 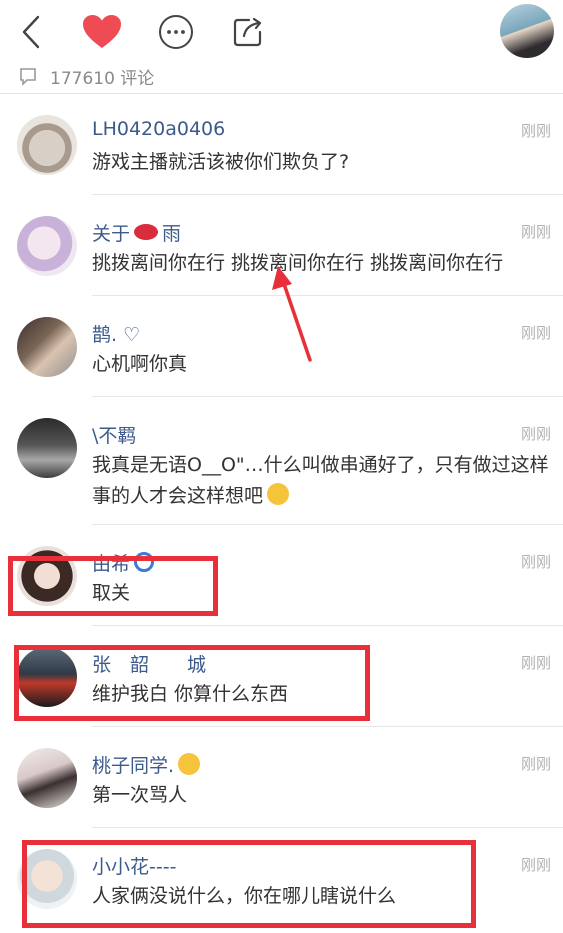 I want to click on comment-text: 我真是无语O__O"…什么叫做串通好了，只有做过这样事的人才会这样想吧, so click(x=323, y=481).